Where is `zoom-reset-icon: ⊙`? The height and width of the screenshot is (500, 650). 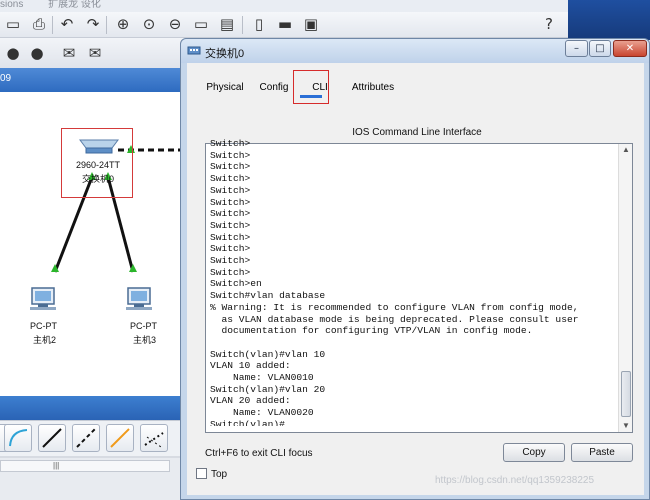
zoom-reset-icon: ⊙ is located at coordinates (149, 24).